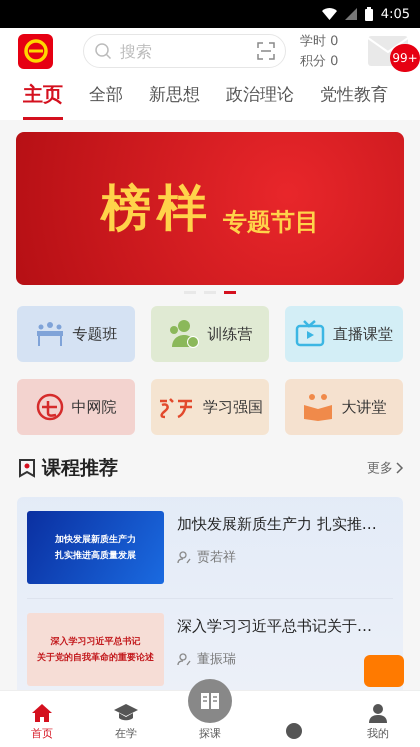 The height and width of the screenshot is (747, 420). What do you see at coordinates (76, 407) in the screenshot?
I see `shortcut-tile: 中网院` at bounding box center [76, 407].